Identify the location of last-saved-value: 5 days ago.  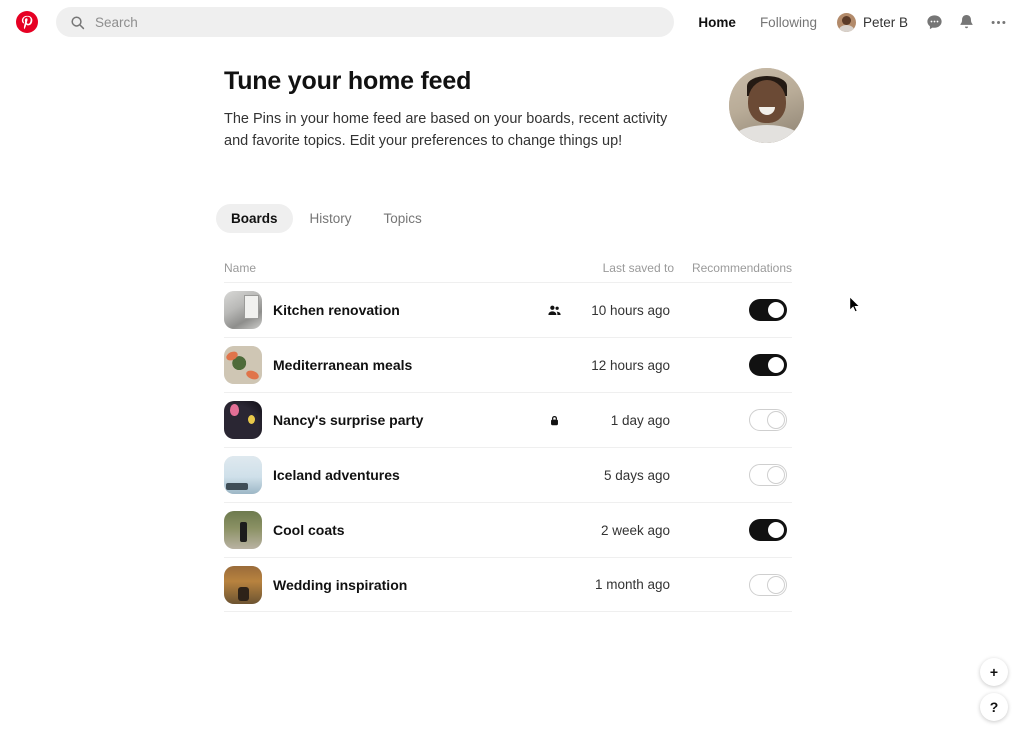
(636, 475).